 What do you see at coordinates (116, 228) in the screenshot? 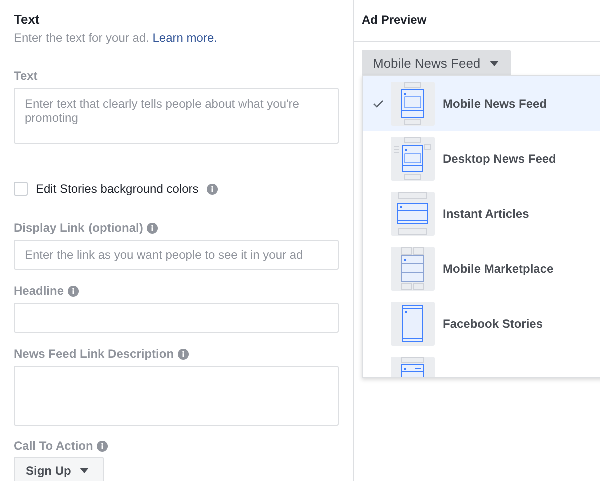
I see `optional-hint: (optional)` at bounding box center [116, 228].